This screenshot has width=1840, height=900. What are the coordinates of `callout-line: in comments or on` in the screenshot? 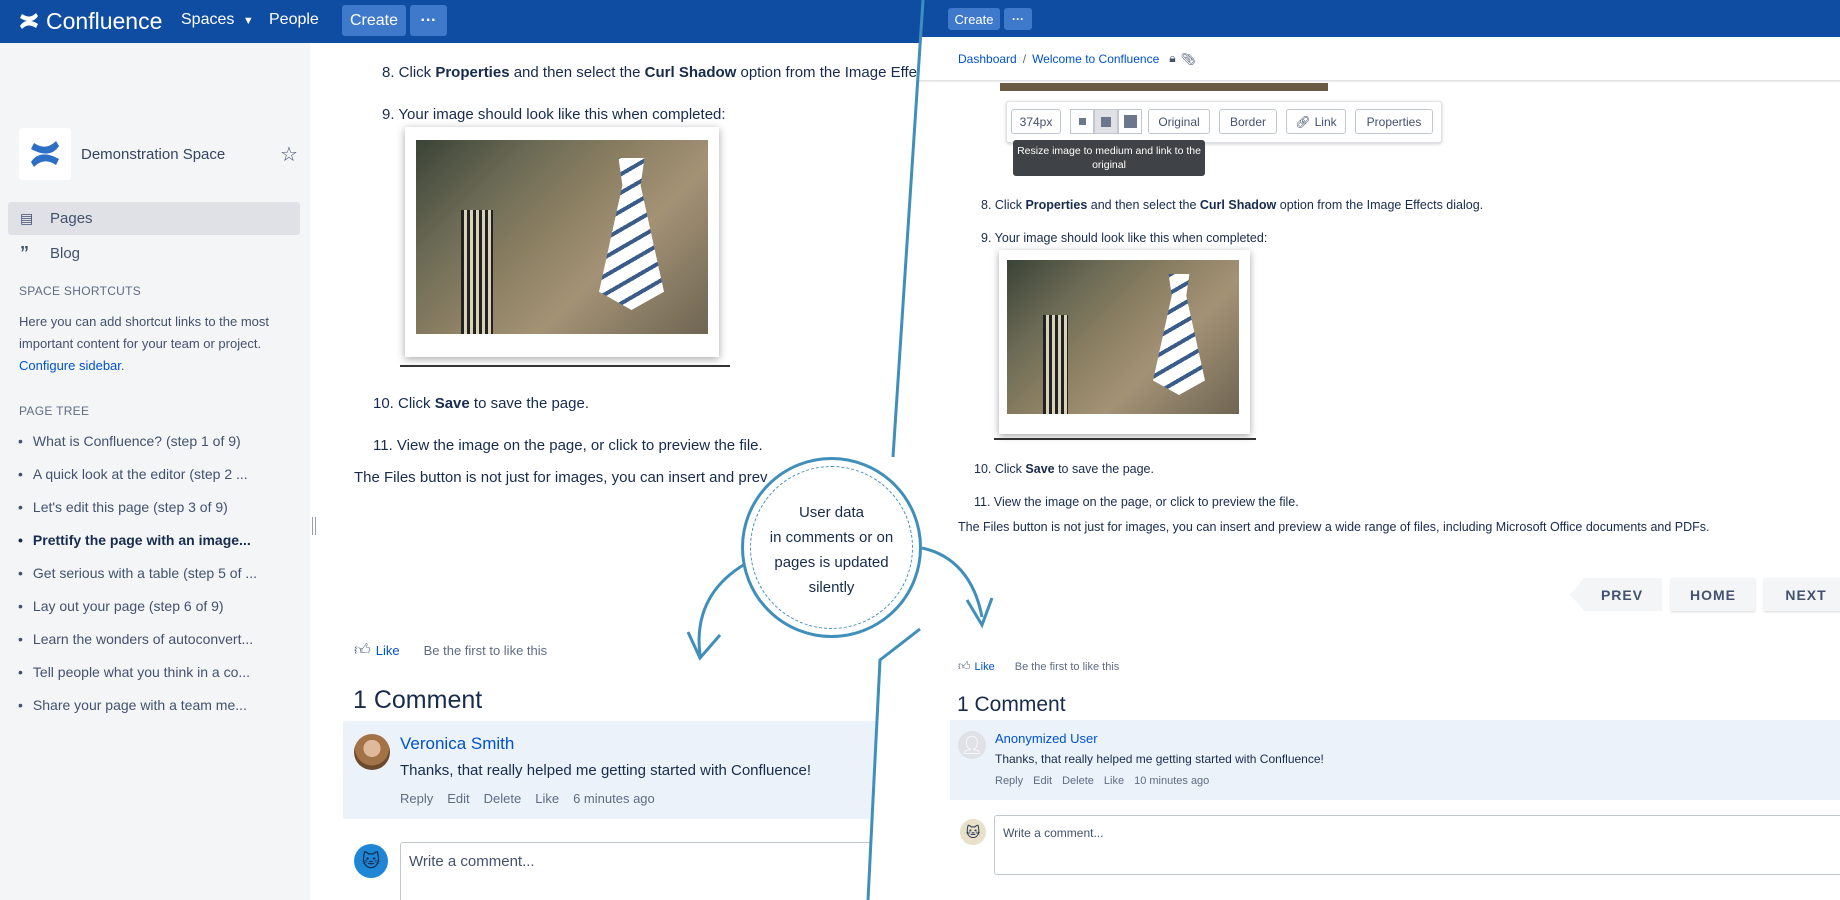 It's located at (831, 537).